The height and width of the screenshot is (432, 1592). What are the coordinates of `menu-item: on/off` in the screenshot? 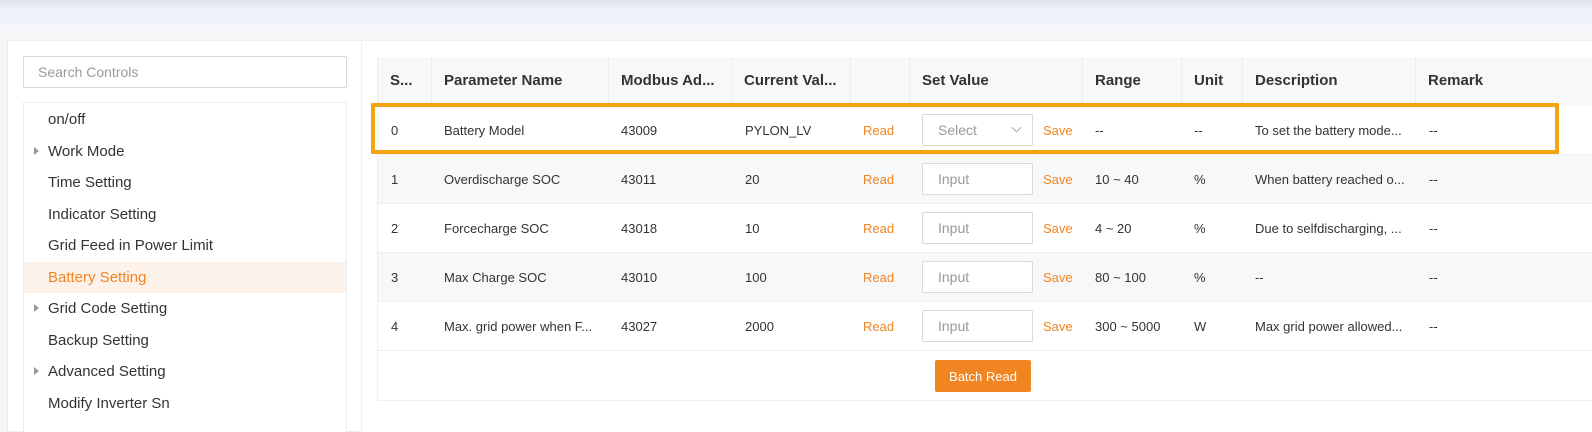 It's located at (185, 119).